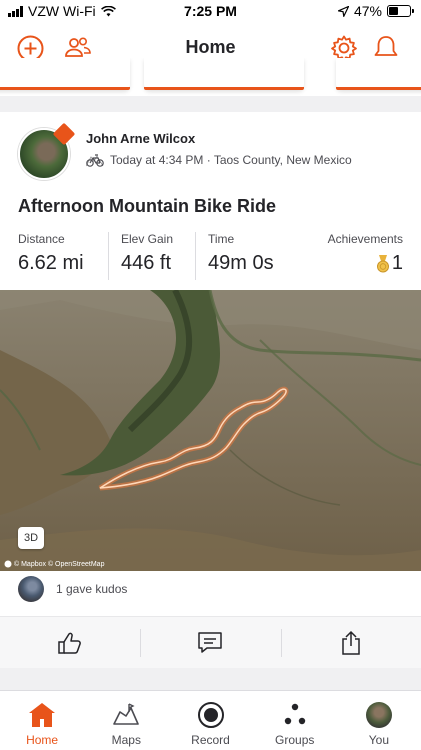 Image resolution: width=421 pixels, height=750 pixels. I want to click on kudos-summary: 1 gave kudos, so click(72, 589).